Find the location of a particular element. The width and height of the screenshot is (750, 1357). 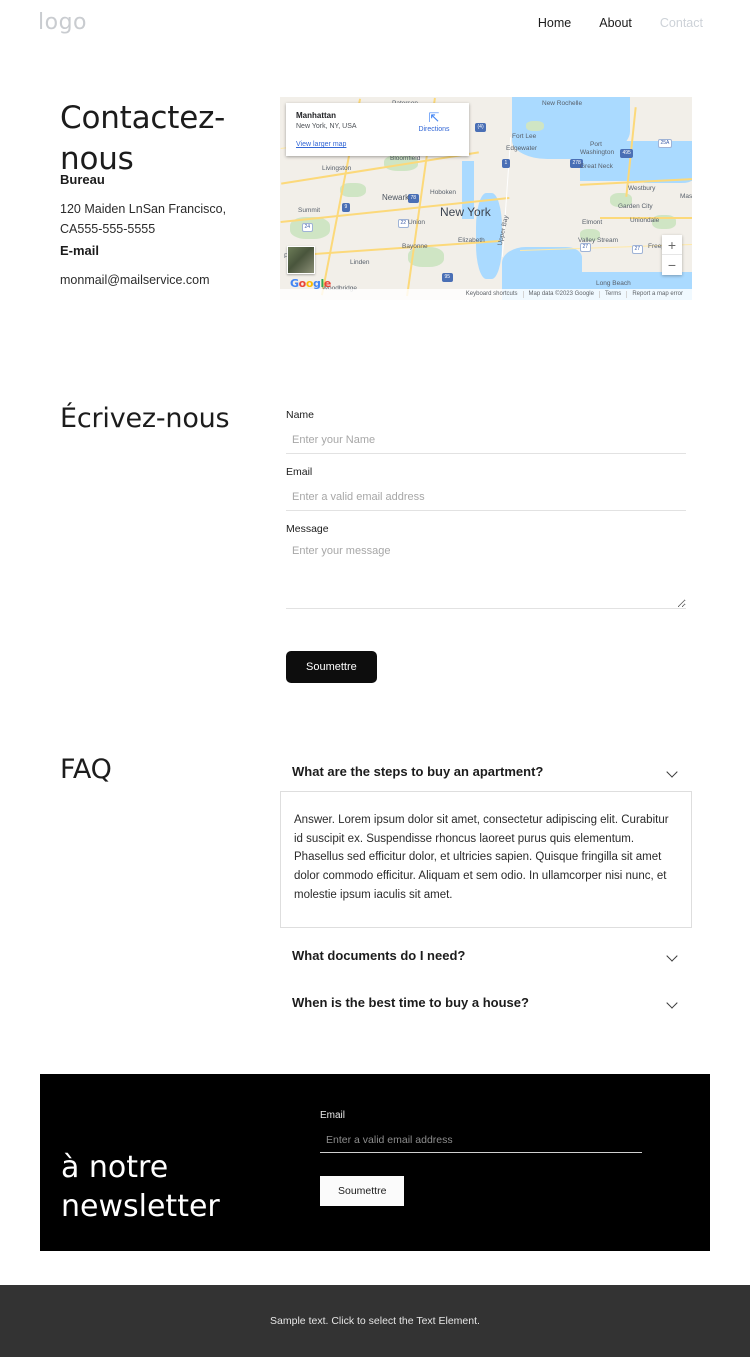

street-view-thumbnail is located at coordinates (301, 260).